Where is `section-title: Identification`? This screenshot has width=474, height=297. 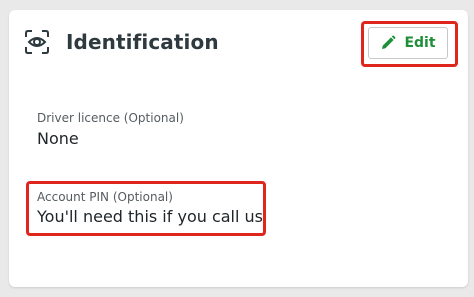 section-title: Identification is located at coordinates (142, 42).